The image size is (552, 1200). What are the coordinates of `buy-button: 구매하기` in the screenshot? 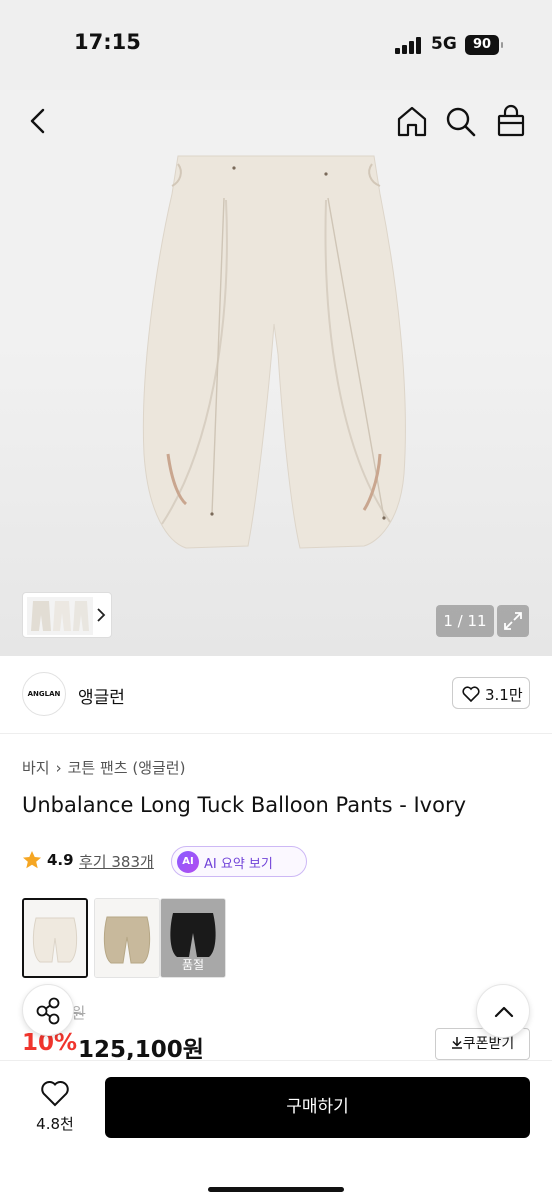 It's located at (317, 1107).